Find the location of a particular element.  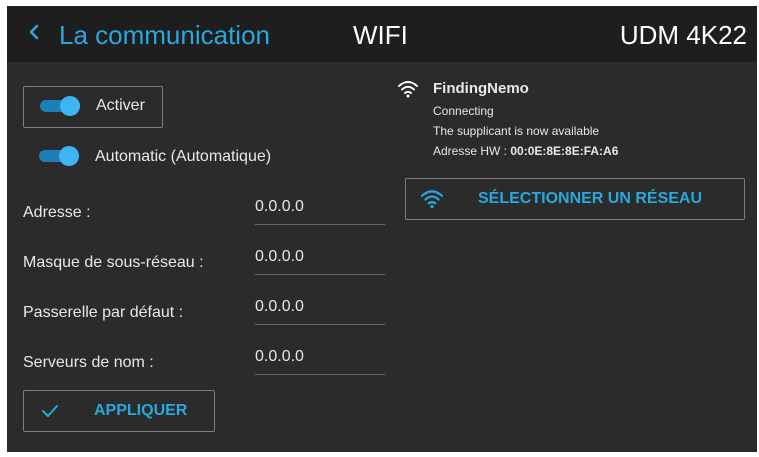

page-title: WIFI is located at coordinates (380, 35).